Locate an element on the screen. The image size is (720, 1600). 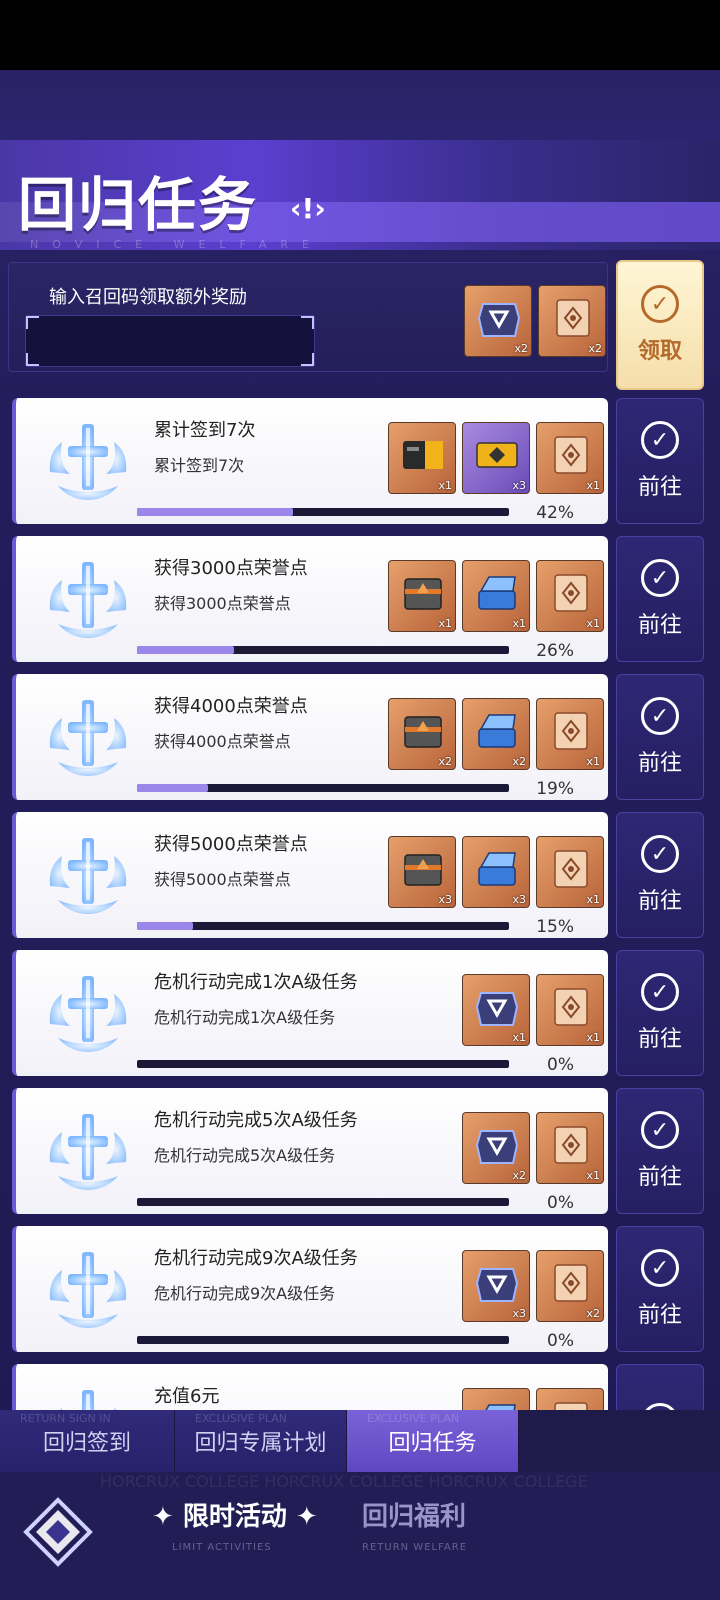
progress-percent: 42% is located at coordinates (555, 513).